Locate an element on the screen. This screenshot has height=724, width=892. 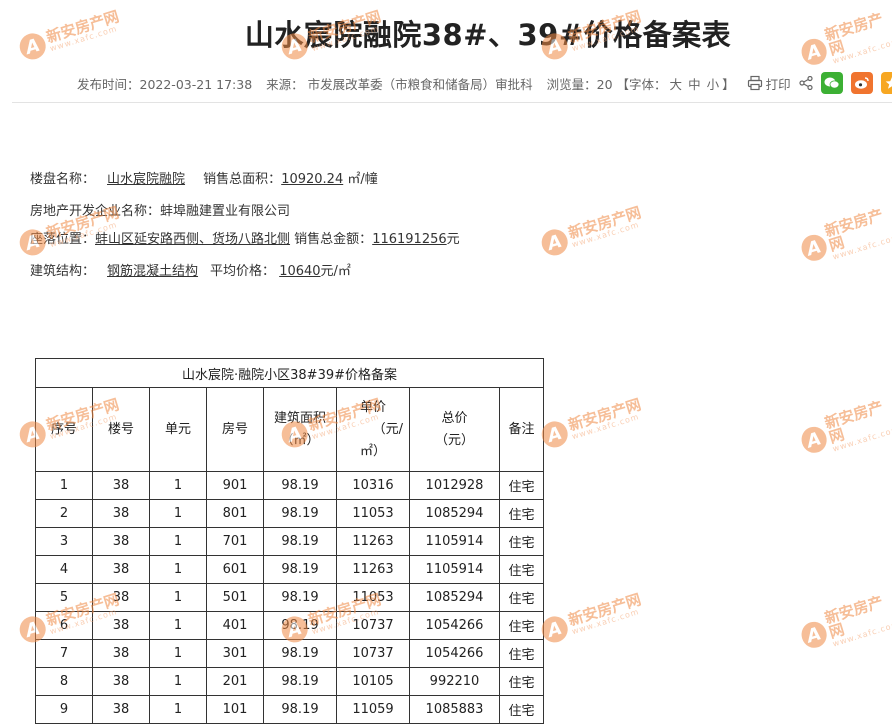
total-amount-unit: 元 is located at coordinates (453, 239).